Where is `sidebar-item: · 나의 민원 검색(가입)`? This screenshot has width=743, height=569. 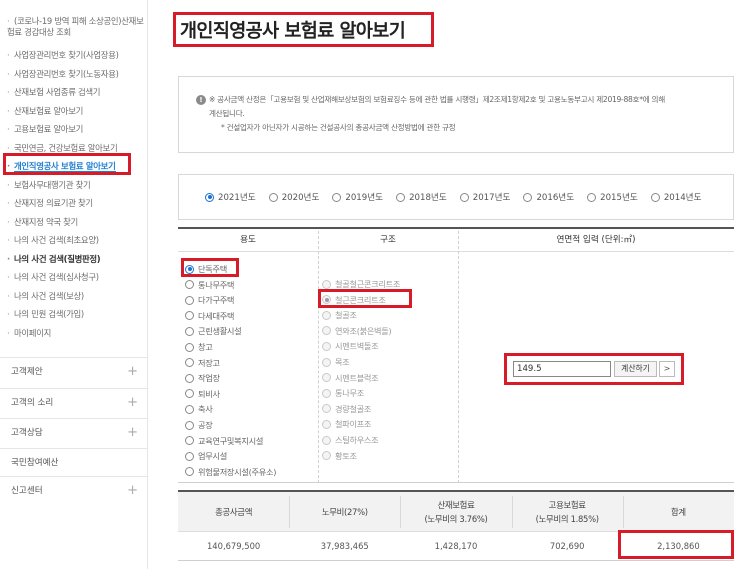 sidebar-item: · 나의 민원 검색(가입) is located at coordinates (77, 314).